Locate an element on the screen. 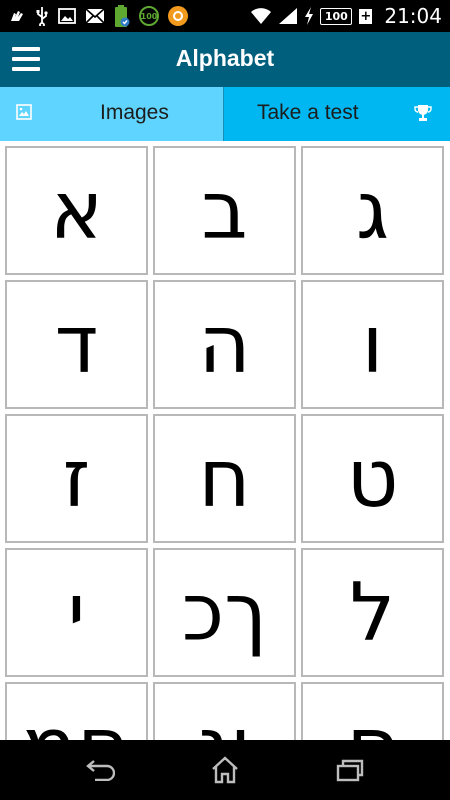 Image resolution: width=450 pixels, height=800 pixels. letter-tile: ל is located at coordinates (372, 612).